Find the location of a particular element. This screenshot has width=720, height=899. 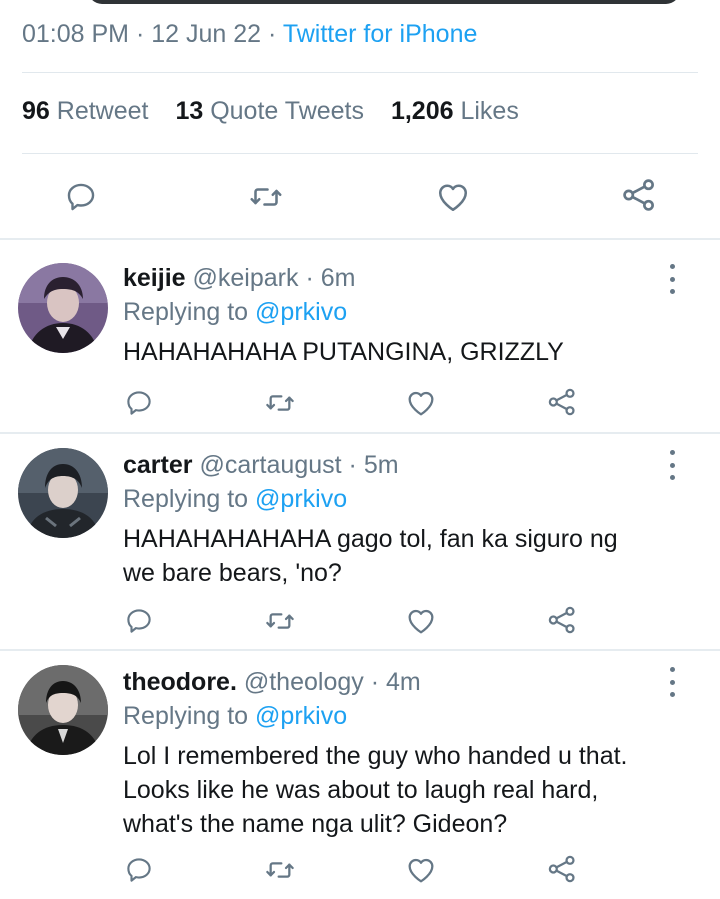

display-name: keijie is located at coordinates (154, 278).